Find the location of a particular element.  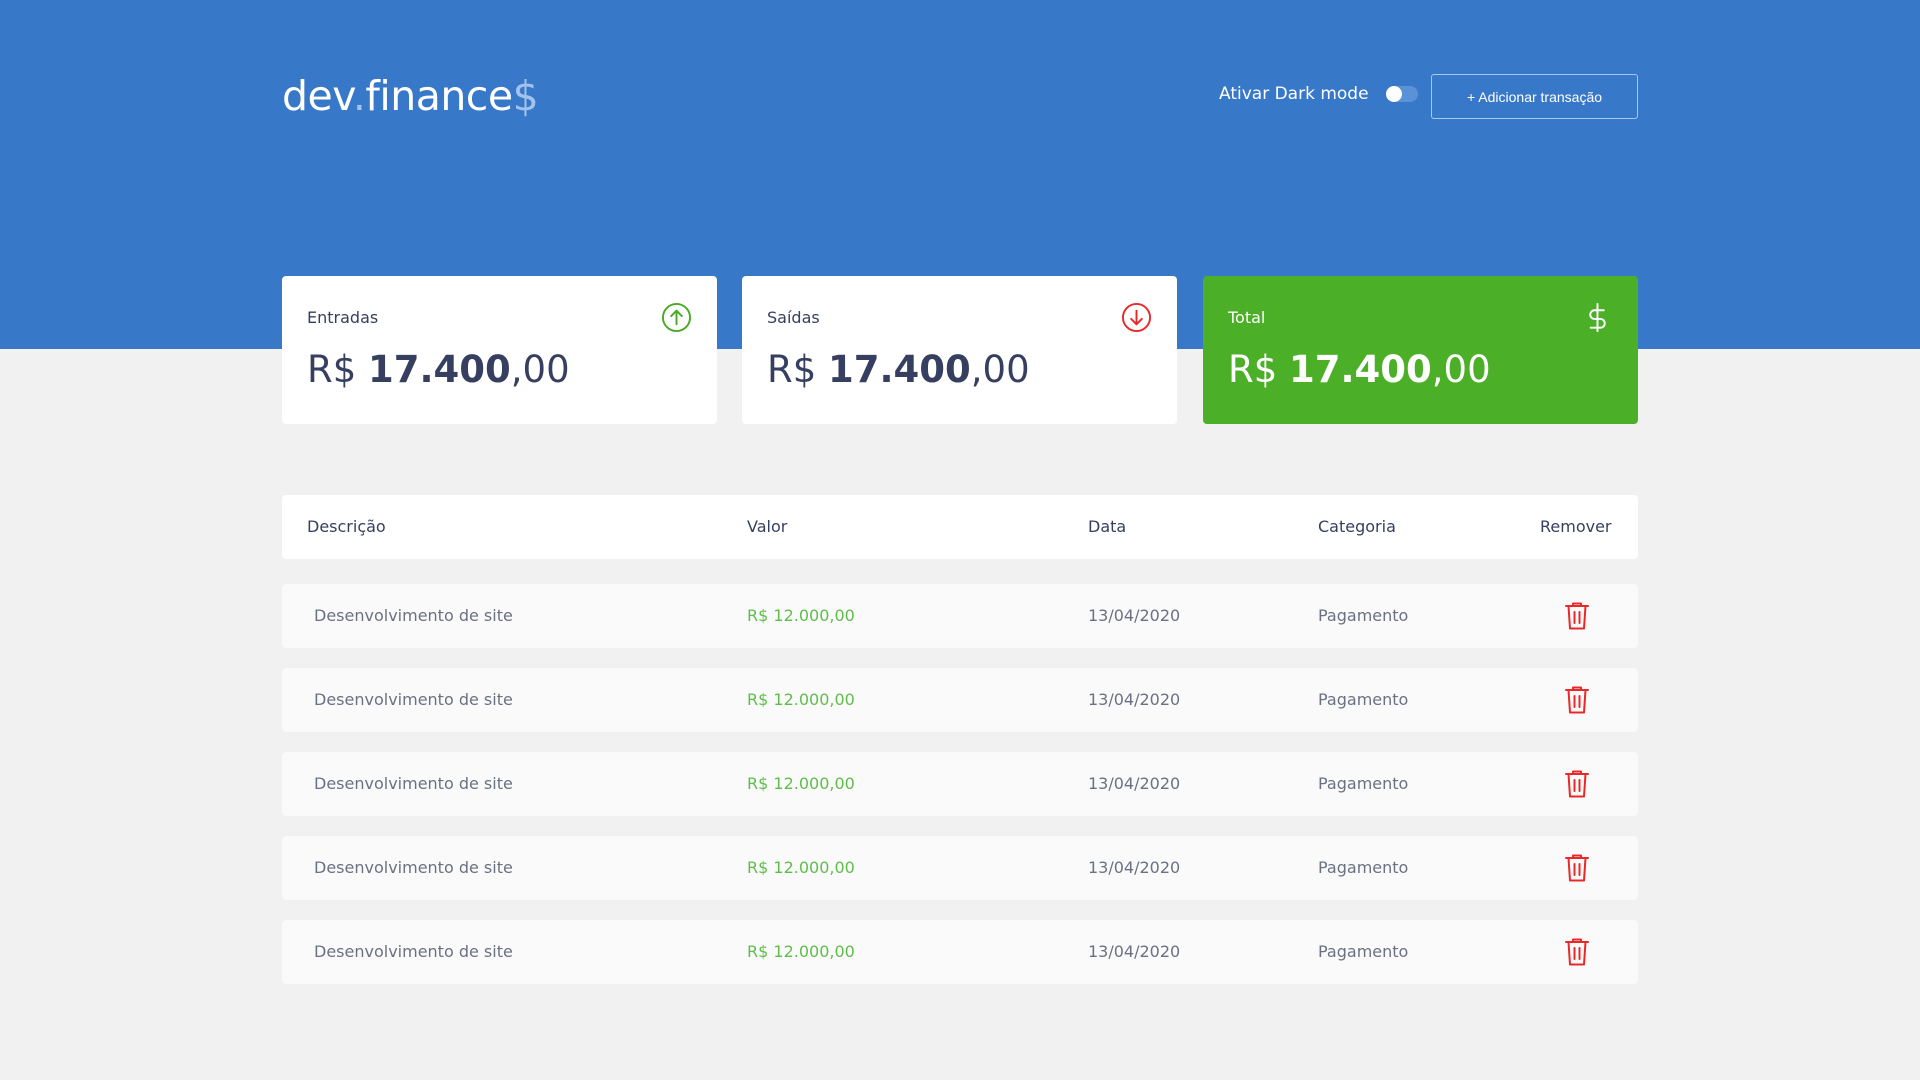

header-remove: Remover is located at coordinates (1576, 526).